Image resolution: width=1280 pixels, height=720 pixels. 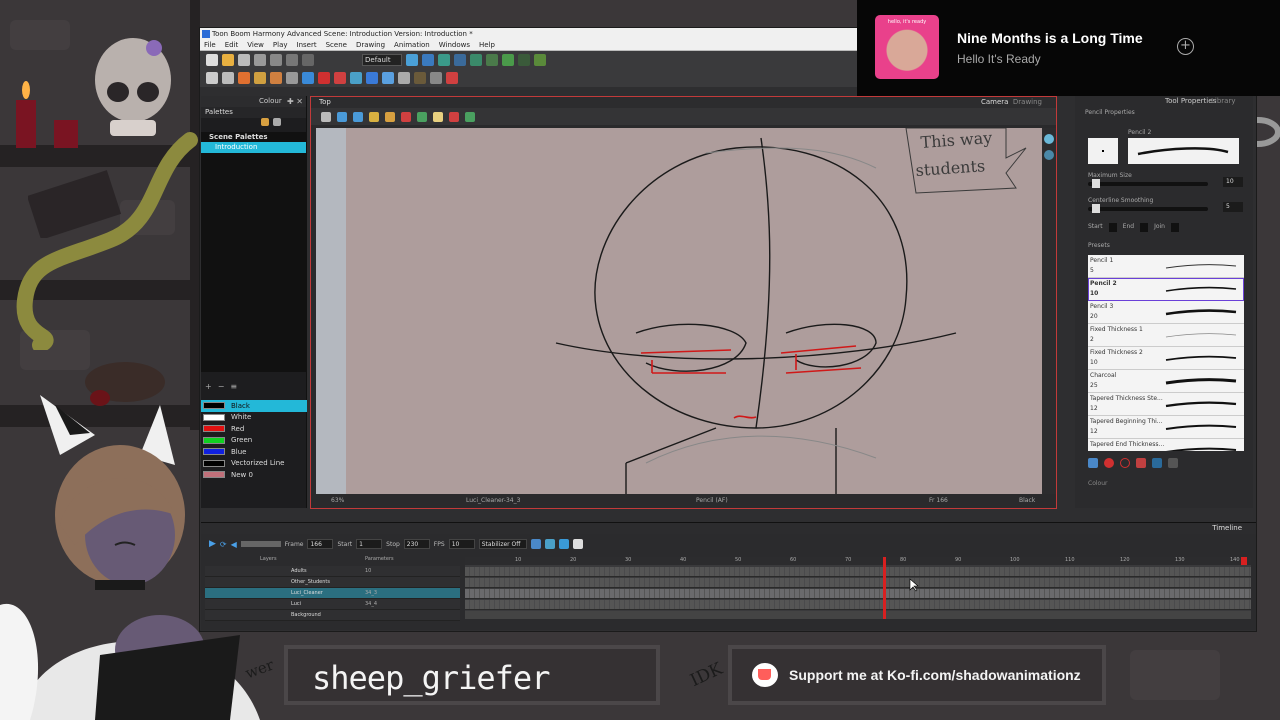 What do you see at coordinates (858, 594) in the screenshot?
I see `track-luci-cleaner` at bounding box center [858, 594].